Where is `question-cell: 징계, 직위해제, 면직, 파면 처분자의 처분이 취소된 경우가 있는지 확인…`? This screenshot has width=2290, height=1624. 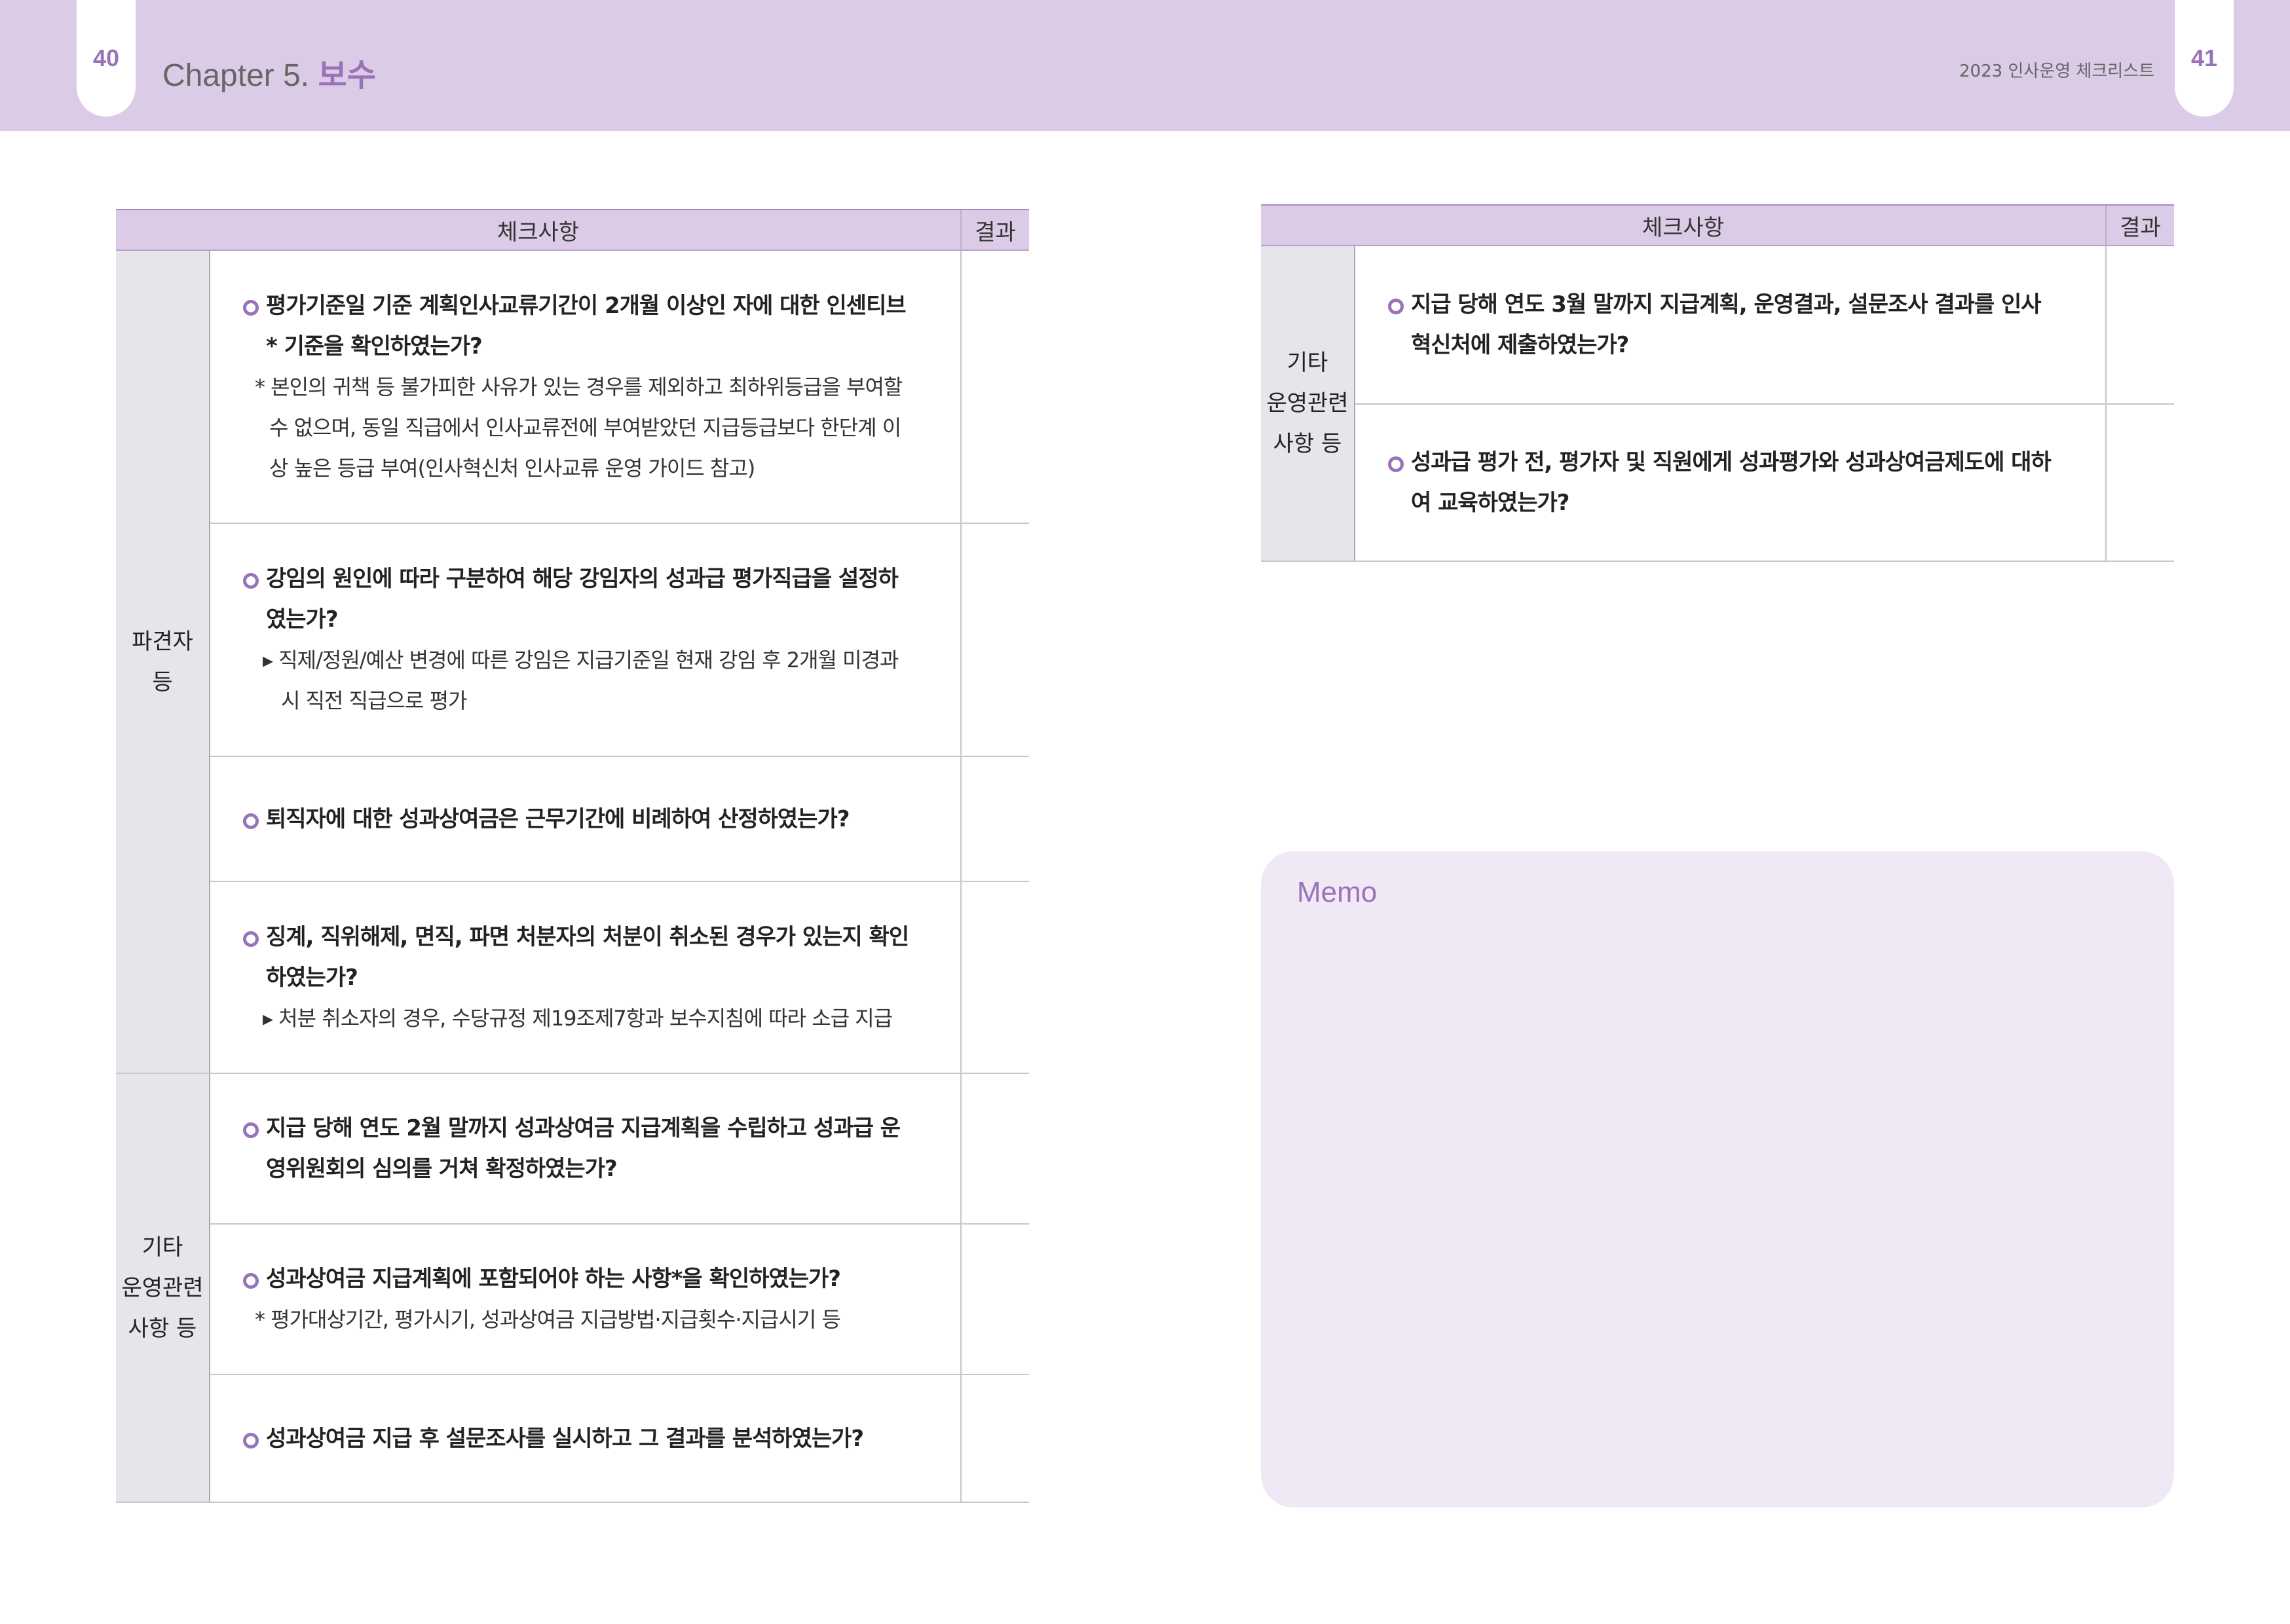 question-cell: 징계, 직위해제, 면직, 파면 처분자의 처분이 취소된 경우가 있는지 확인… is located at coordinates (585, 977).